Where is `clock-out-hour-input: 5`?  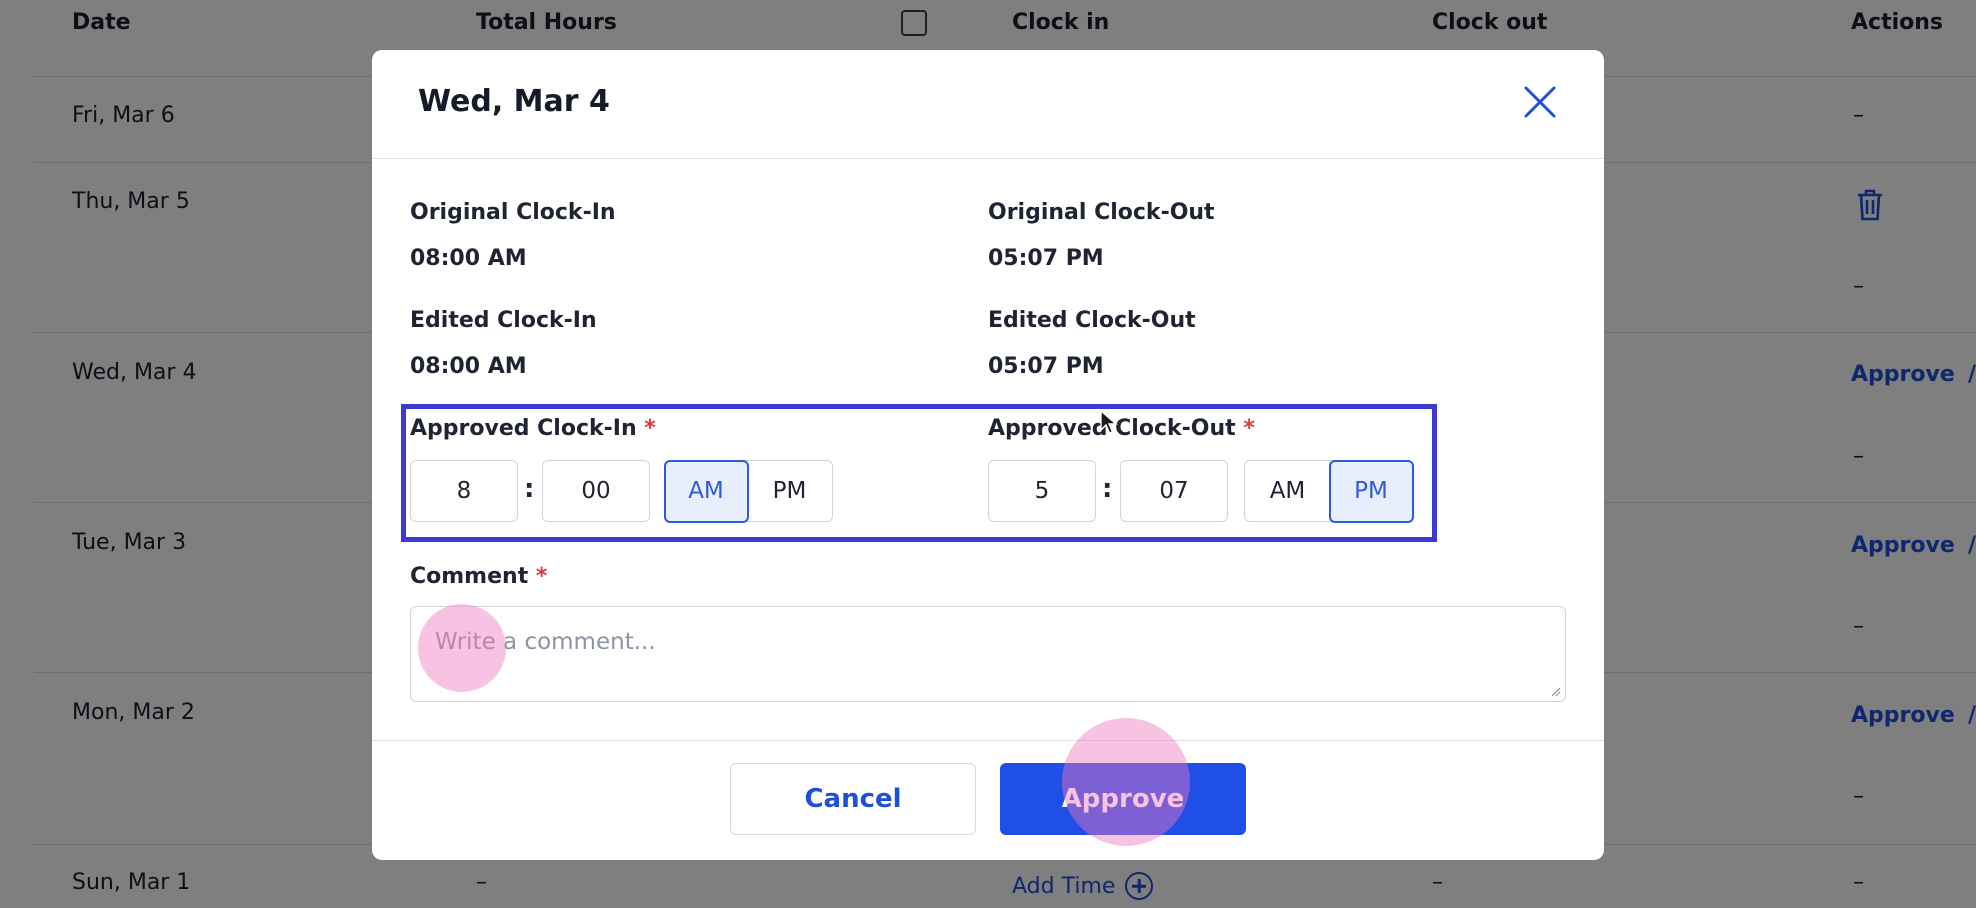 clock-out-hour-input: 5 is located at coordinates (1042, 491).